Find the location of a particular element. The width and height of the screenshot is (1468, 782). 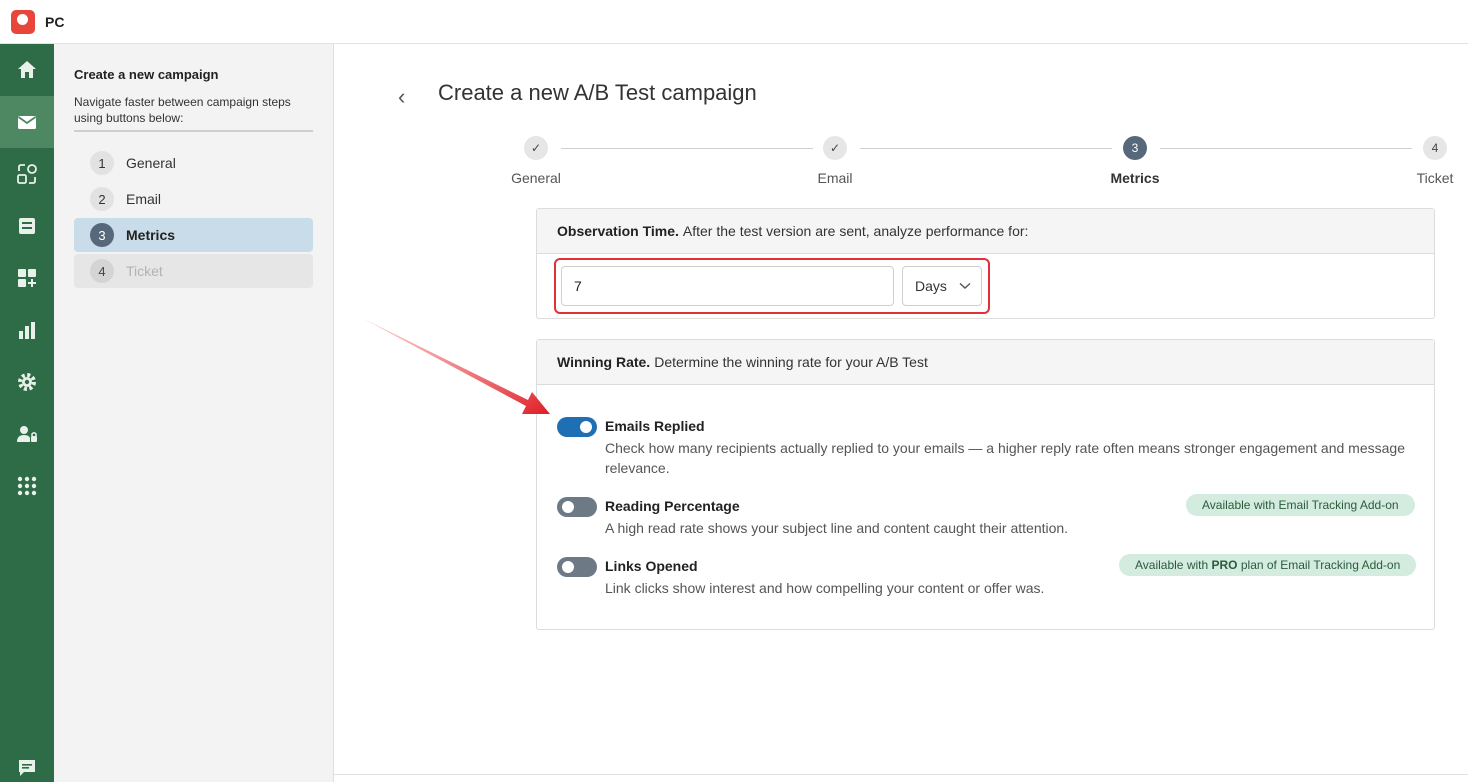

mail-icon is located at coordinates (27, 122).